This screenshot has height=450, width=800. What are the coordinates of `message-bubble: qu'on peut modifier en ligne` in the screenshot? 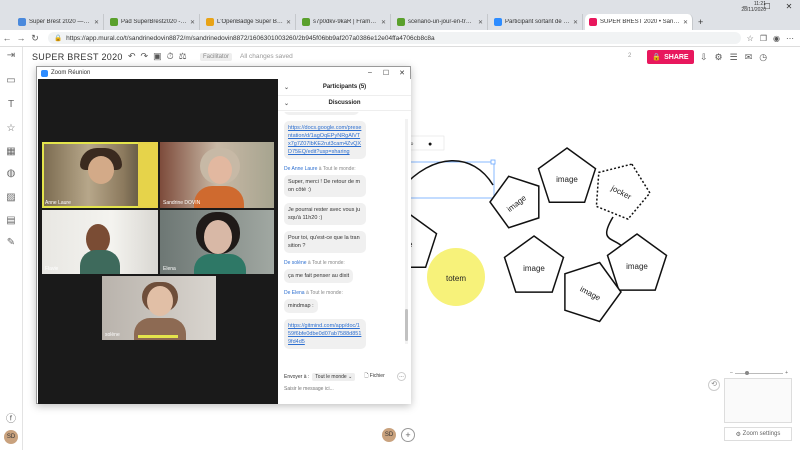 It's located at (322, 113).